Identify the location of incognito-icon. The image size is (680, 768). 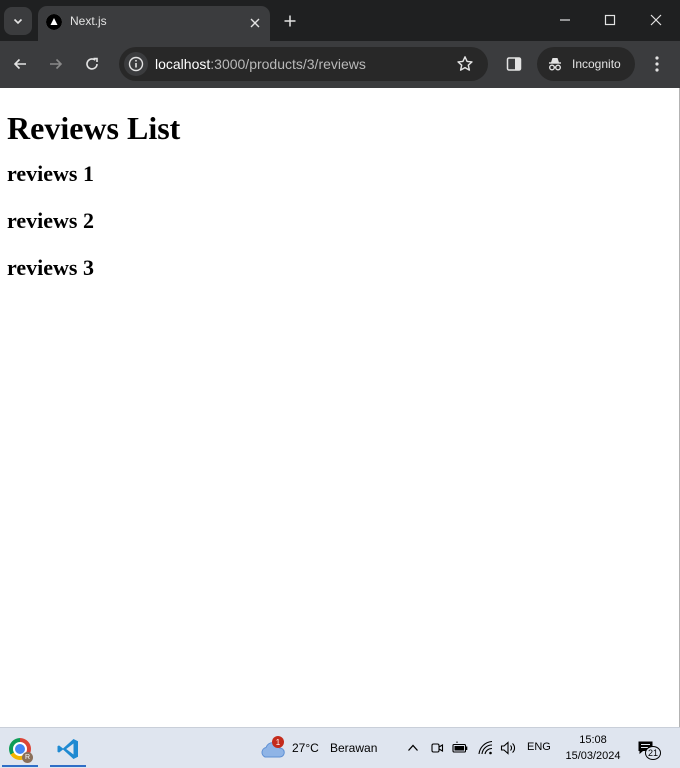
(555, 64).